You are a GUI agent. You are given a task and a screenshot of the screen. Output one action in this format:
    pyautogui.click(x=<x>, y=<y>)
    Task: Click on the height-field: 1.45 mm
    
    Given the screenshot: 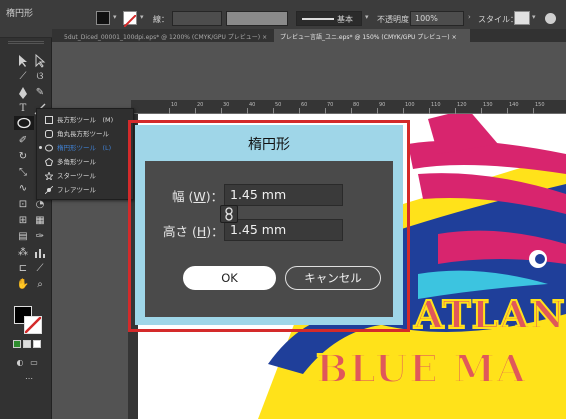 What is the action you would take?
    pyautogui.click(x=283, y=230)
    